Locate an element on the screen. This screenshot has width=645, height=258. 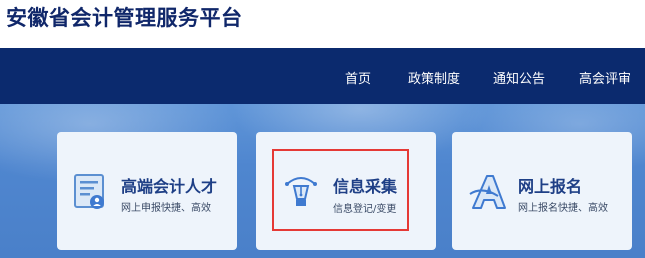
card-senior-accountant-talent: 高端会计人才 网上申报快捷、高效 is located at coordinates (147, 191).